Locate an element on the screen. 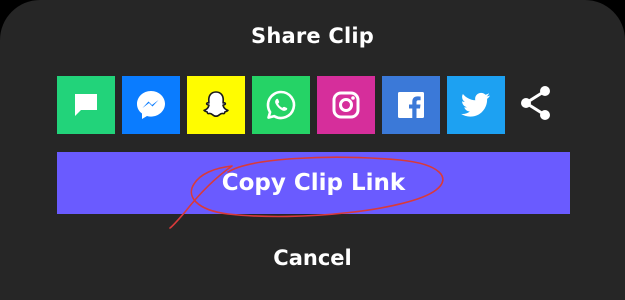 The image size is (625, 300). twitter-bird-icon is located at coordinates (476, 105).